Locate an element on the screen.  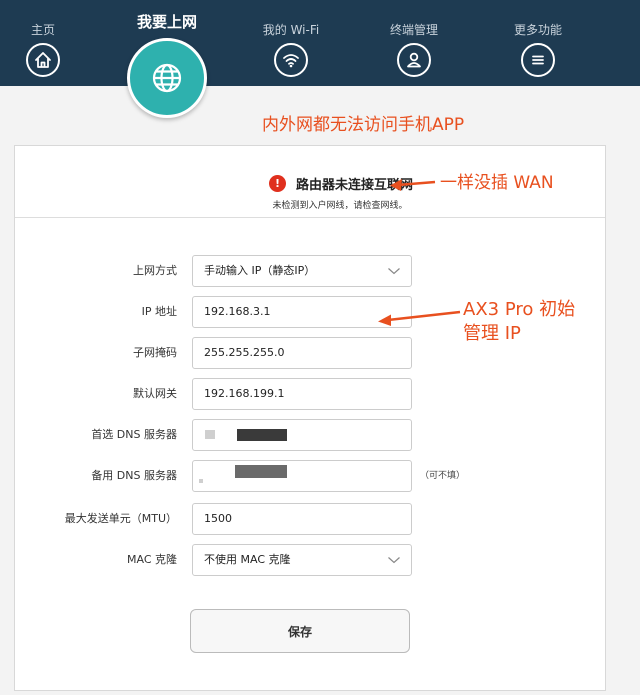
annotation-ip: AX3 Pro 初始 管理 IP is located at coordinates (519, 322).